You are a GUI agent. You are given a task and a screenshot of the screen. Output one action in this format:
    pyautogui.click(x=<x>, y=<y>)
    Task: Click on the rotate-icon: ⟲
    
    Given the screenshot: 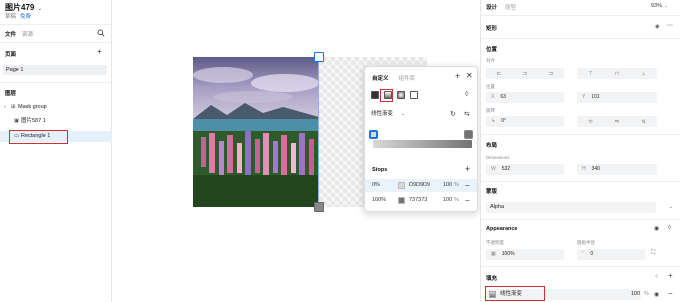 What is the action you would take?
    pyautogui.click(x=590, y=122)
    